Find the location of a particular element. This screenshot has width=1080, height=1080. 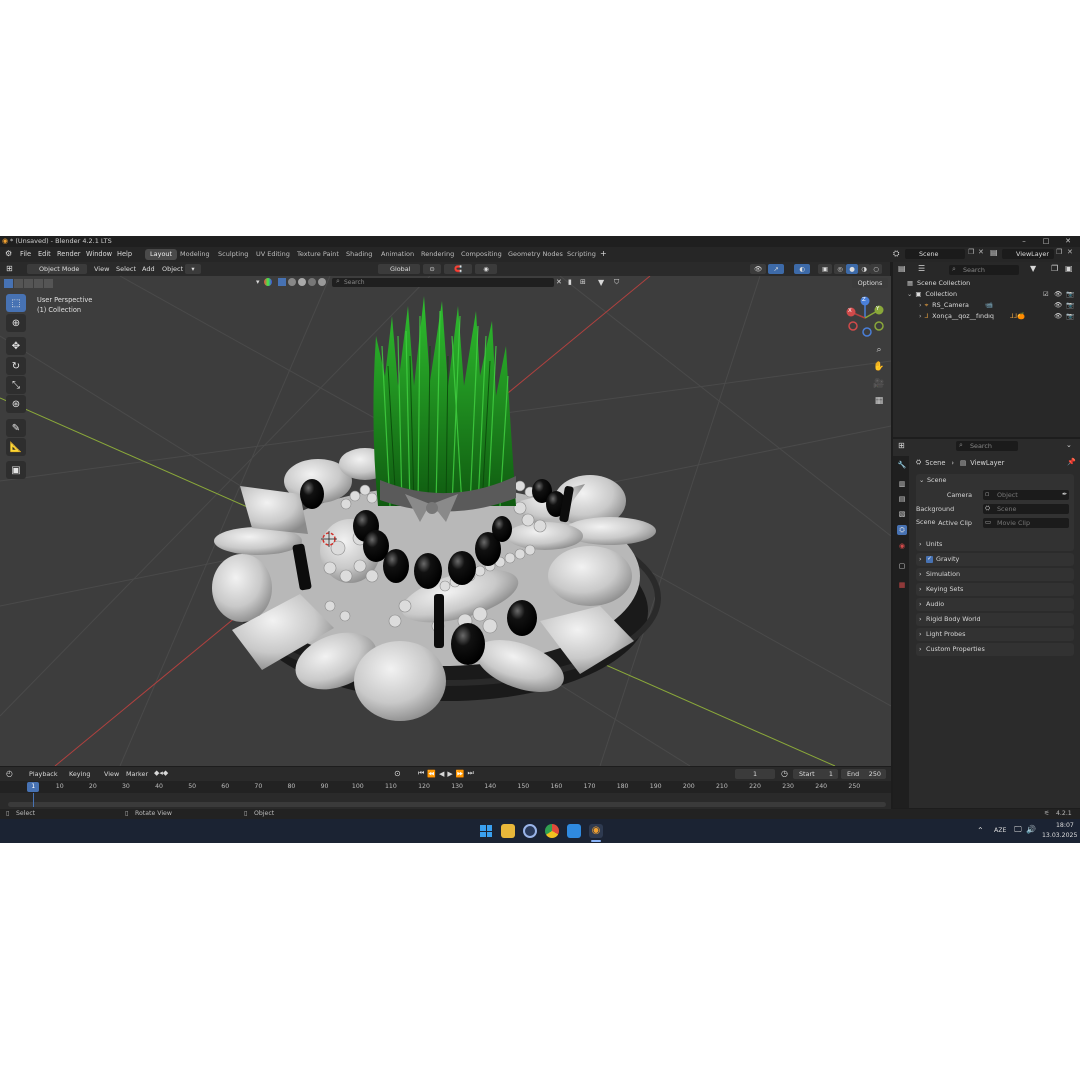

navigation-gizmo: Z X Y is located at coordinates (865, 318).